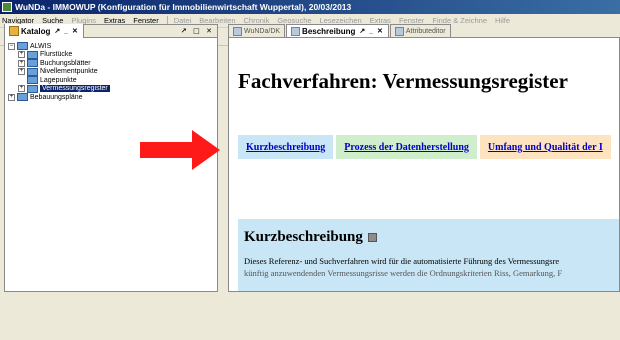 The height and width of the screenshot is (340, 620). I want to click on nav-kurzbeschreibung: Kurzbeschreibung, so click(286, 147).